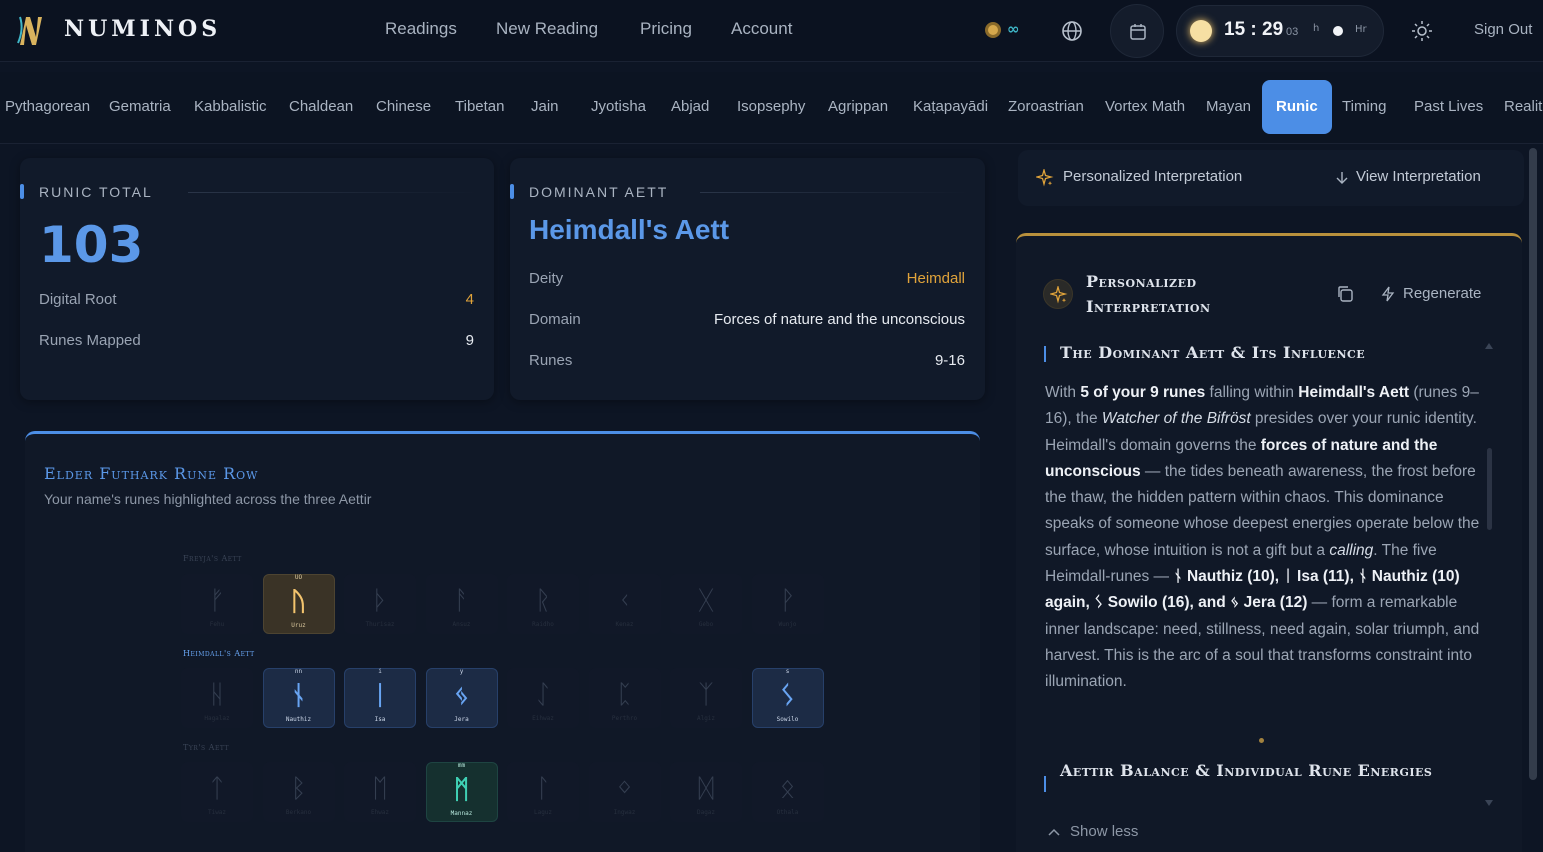  I want to click on tab-mayan: Mayan, so click(1228, 106).